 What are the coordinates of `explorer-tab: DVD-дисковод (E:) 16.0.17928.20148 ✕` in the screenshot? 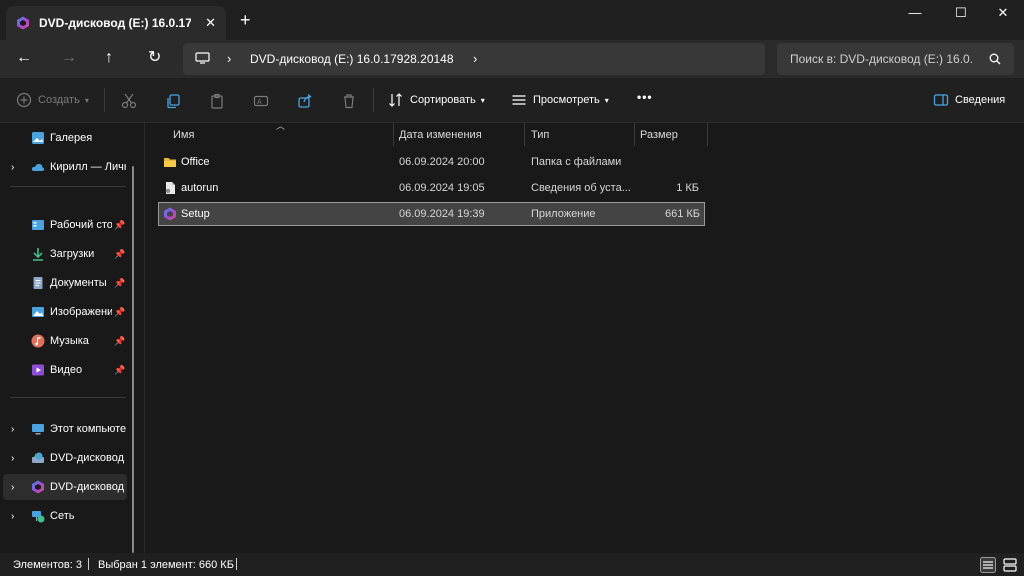 It's located at (116, 23).